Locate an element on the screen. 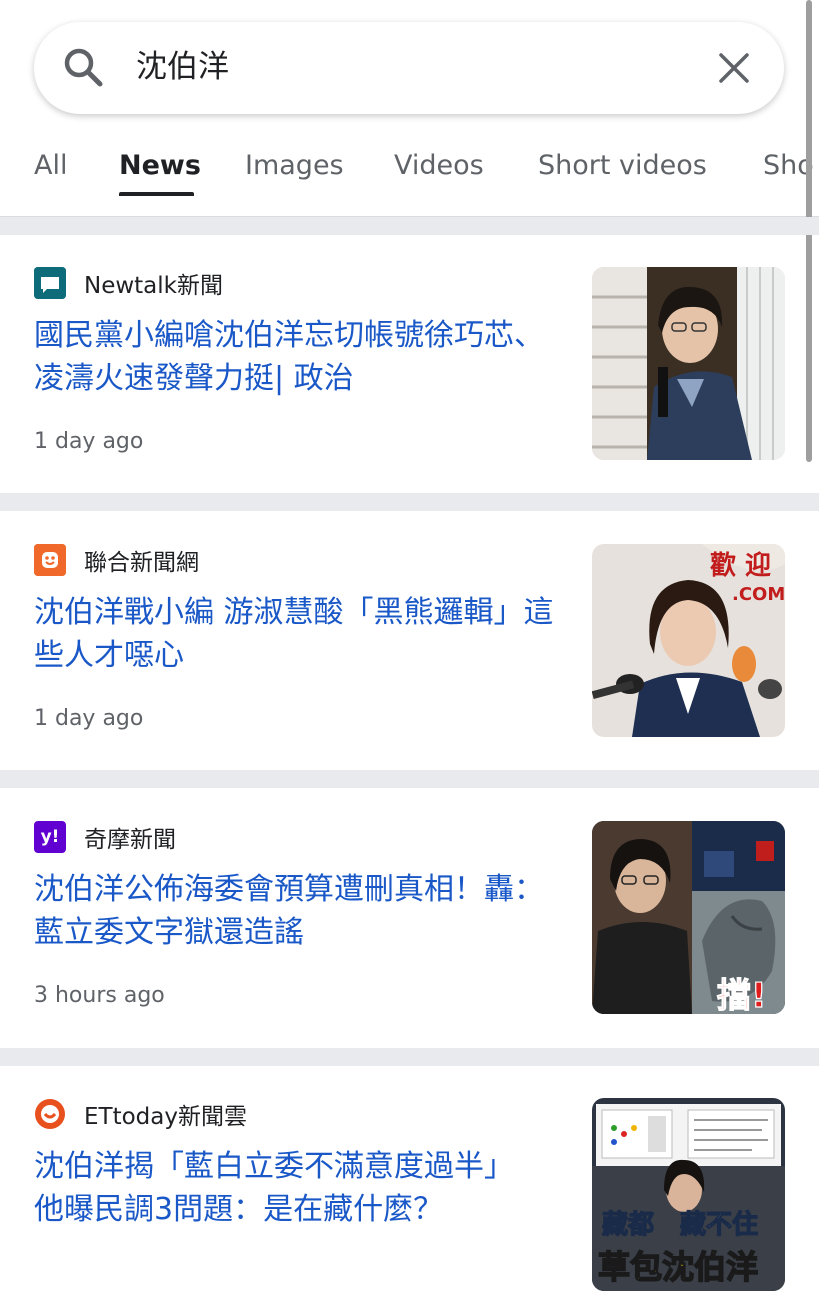 This screenshot has width=819, height=1291. tab-short-videos: Short videos is located at coordinates (622, 165).